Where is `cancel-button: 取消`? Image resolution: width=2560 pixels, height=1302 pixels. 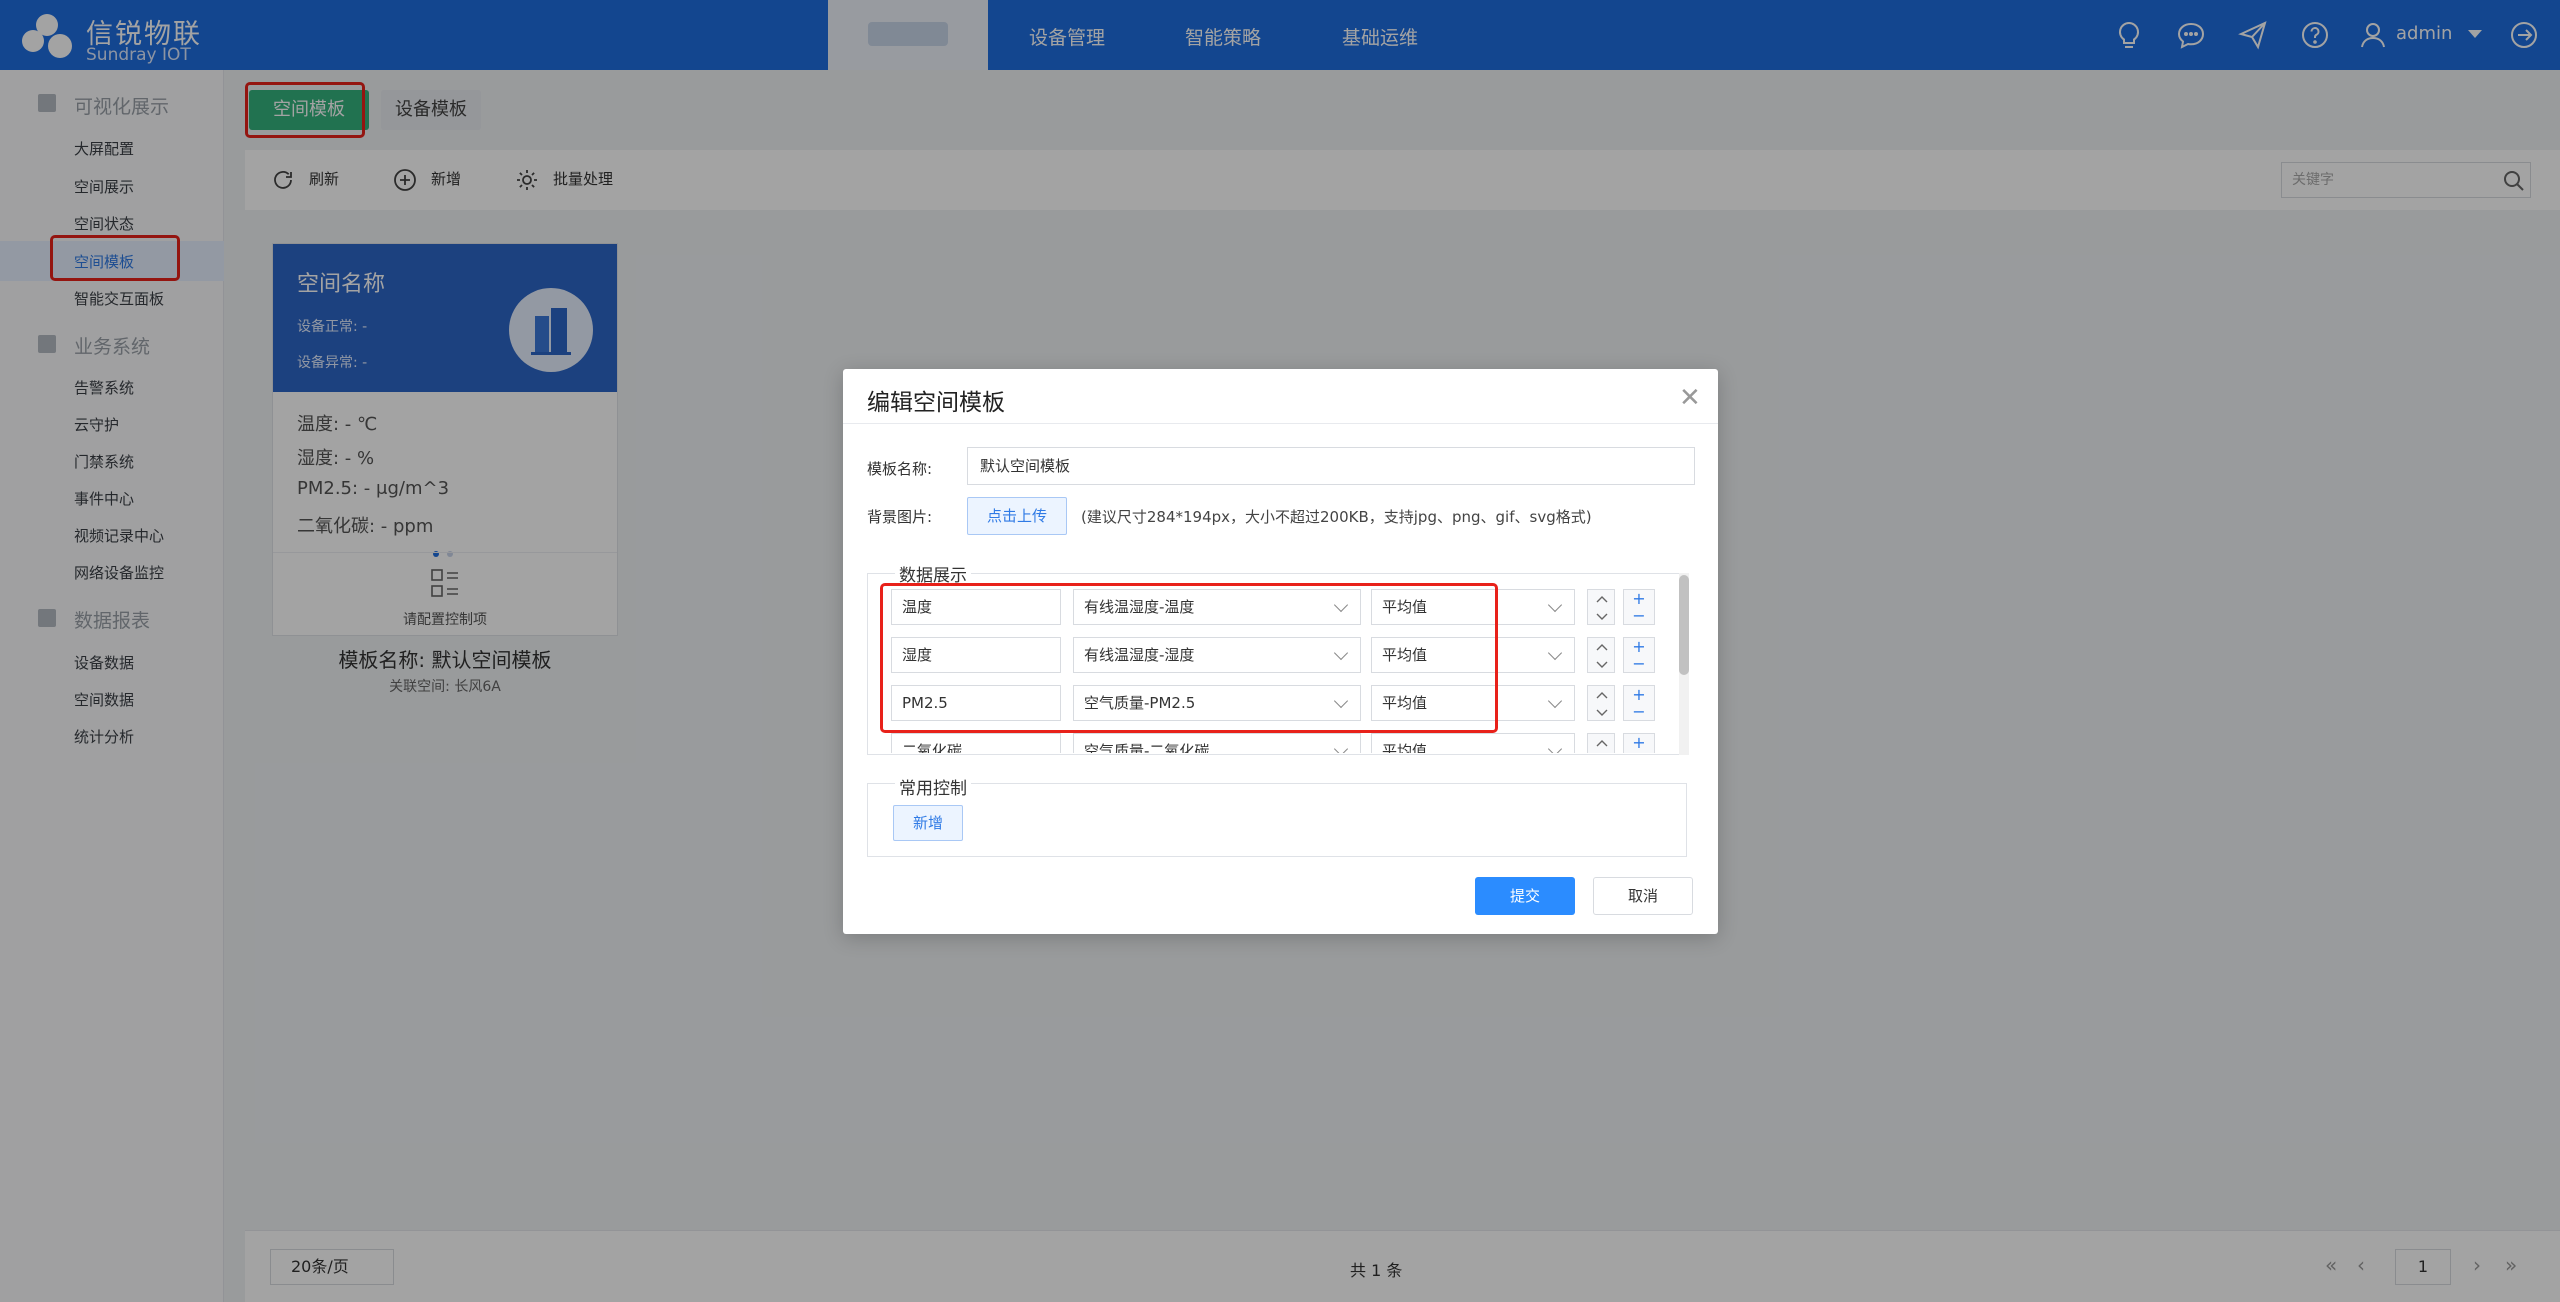
cancel-button: 取消 is located at coordinates (1643, 896).